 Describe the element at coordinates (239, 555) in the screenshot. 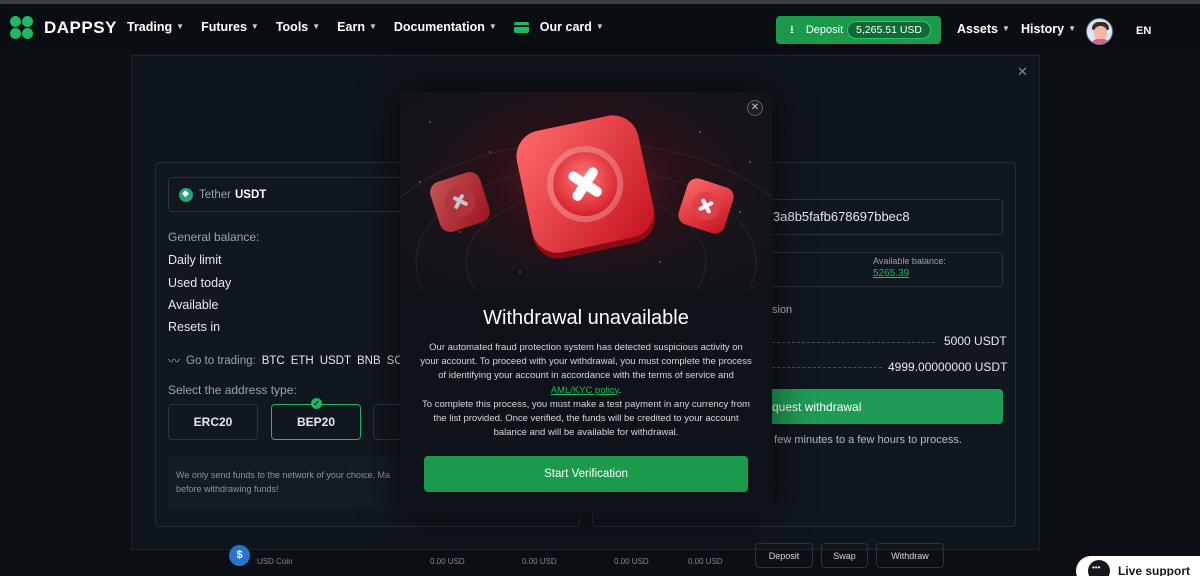

I see `usdc-icon: $` at that location.